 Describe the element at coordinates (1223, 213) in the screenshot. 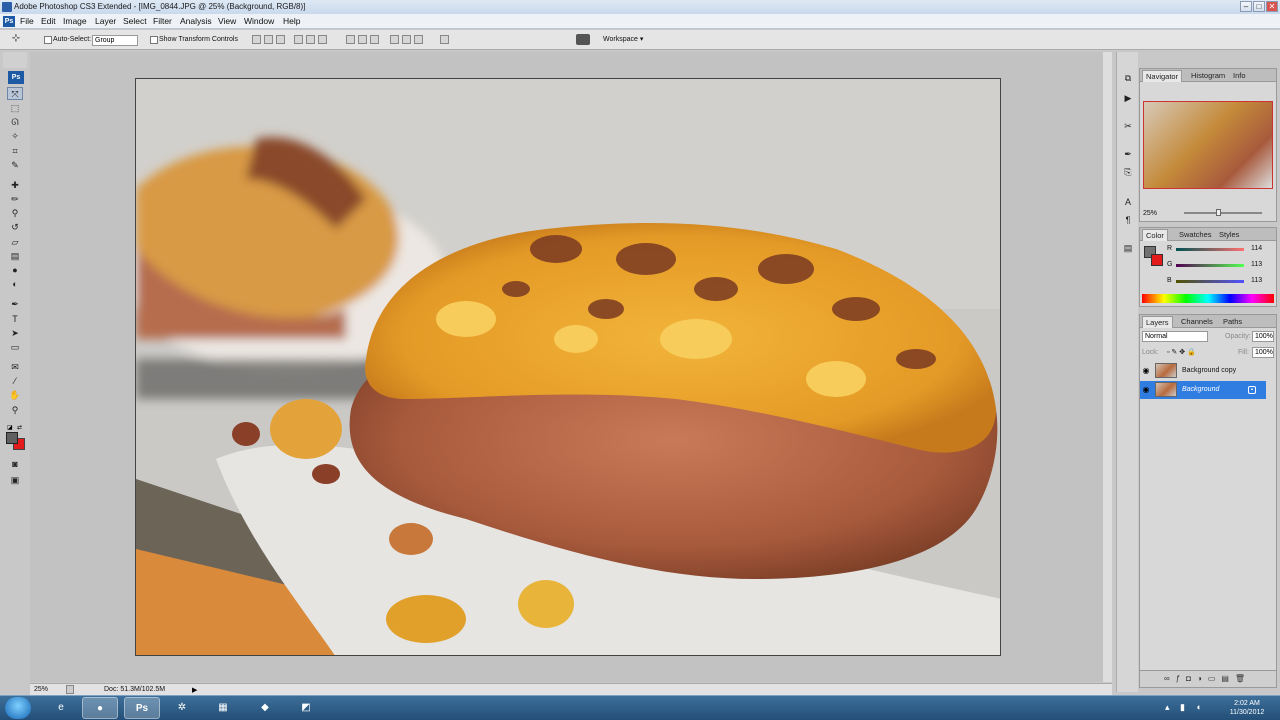

I see `navigator-zoom-slider` at that location.